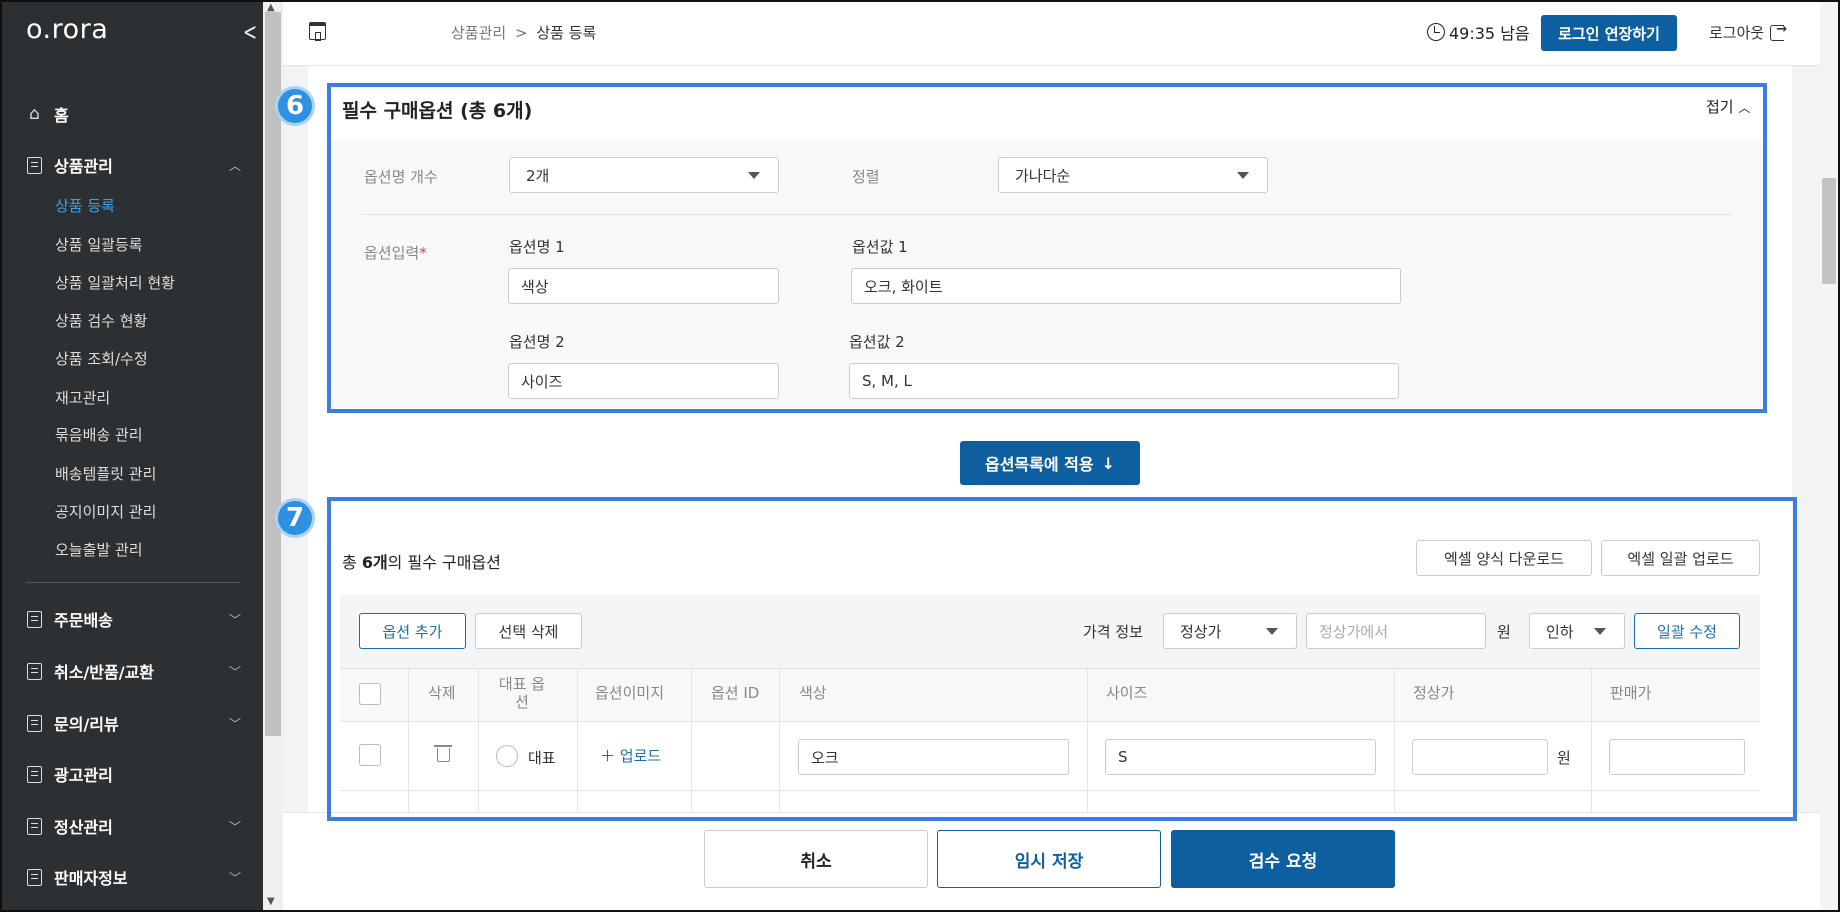 The width and height of the screenshot is (1840, 912). Describe the element at coordinates (1737, 33) in the screenshot. I see `logout-label: 로그아웃` at that location.